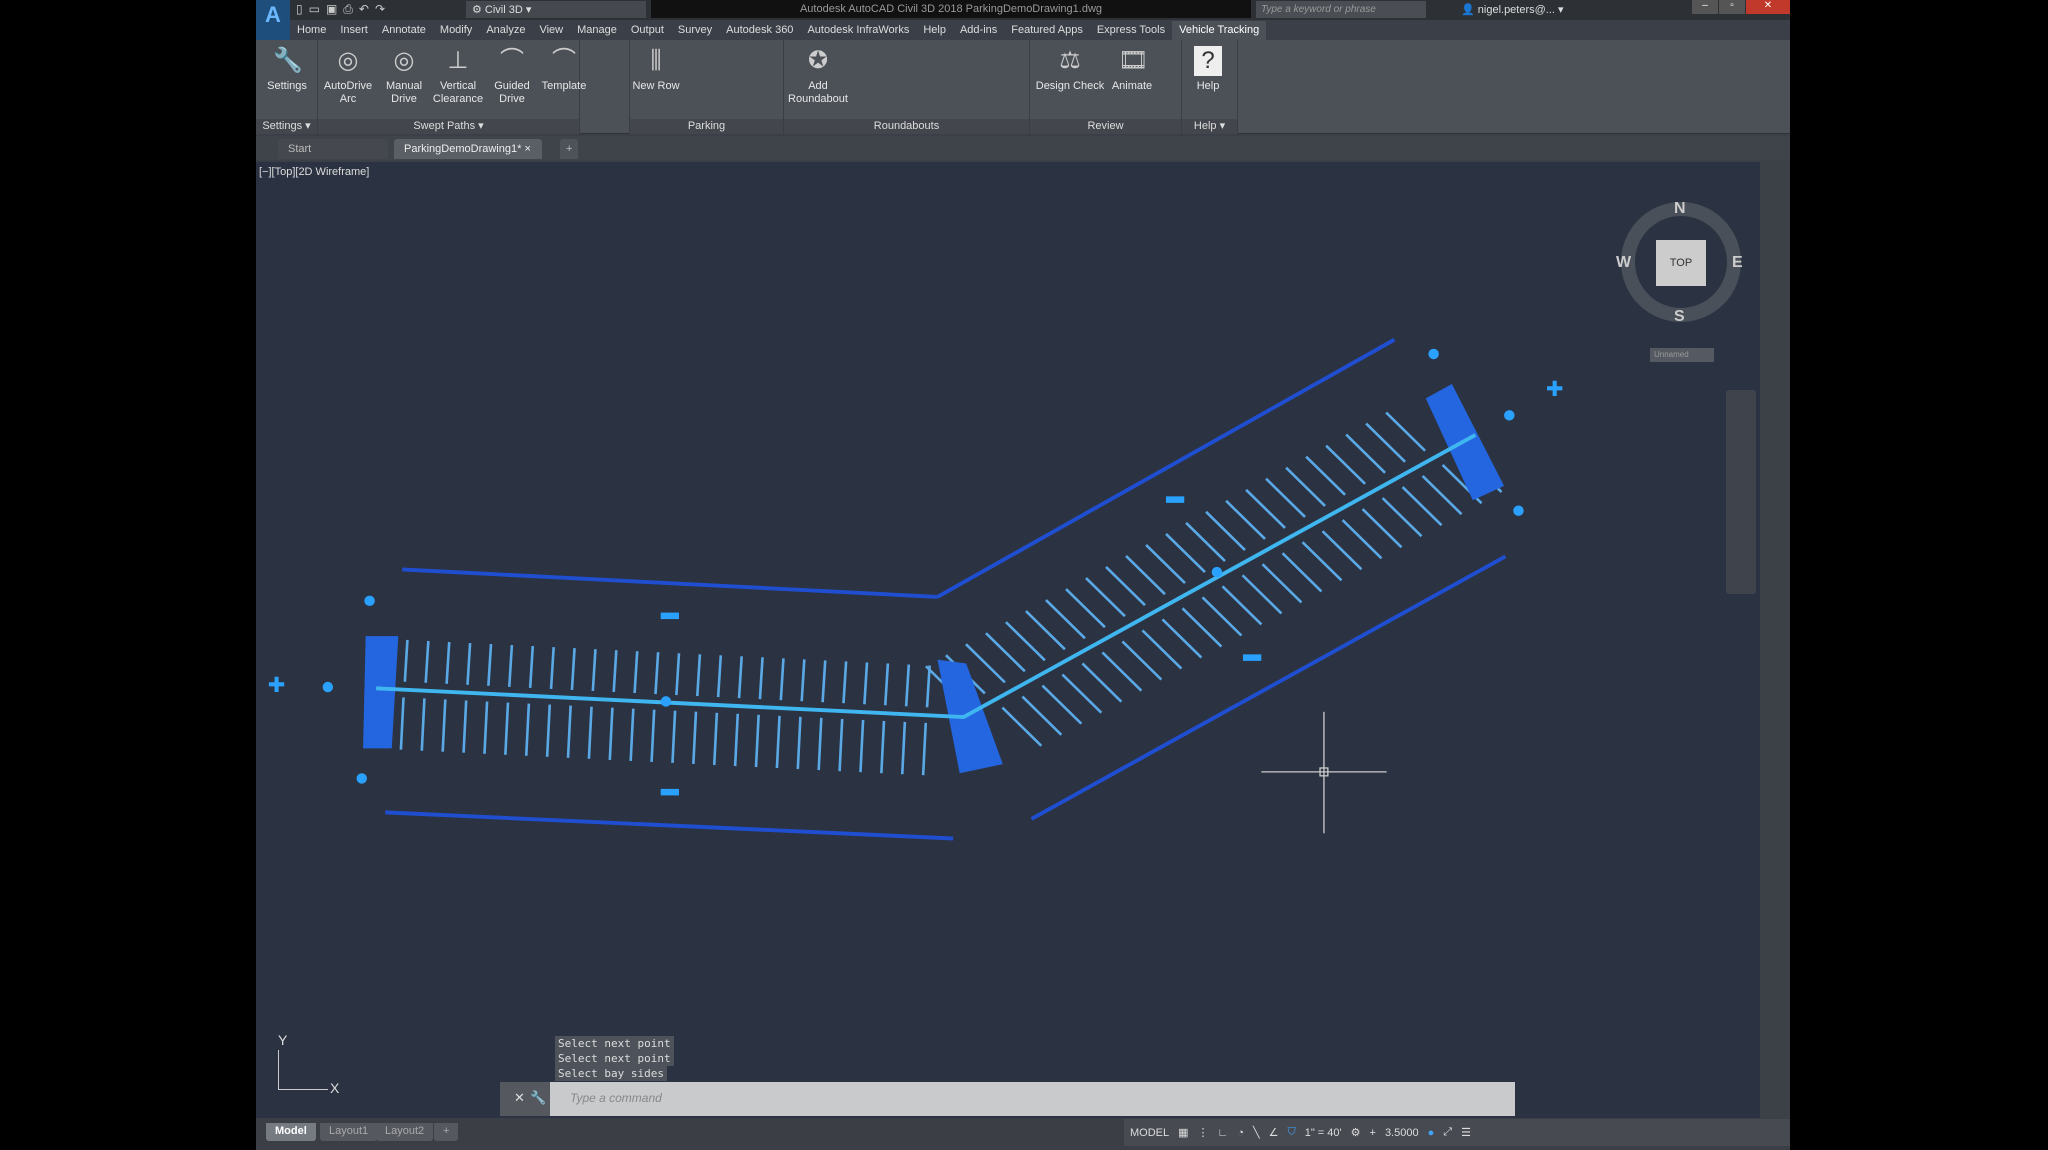 This screenshot has width=2048, height=1150. I want to click on new-row-button: ⫼ New Row, so click(656, 69).